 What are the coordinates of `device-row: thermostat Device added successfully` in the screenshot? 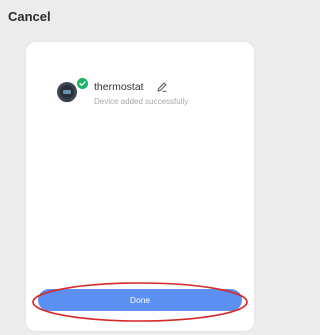 It's located at (151, 97).